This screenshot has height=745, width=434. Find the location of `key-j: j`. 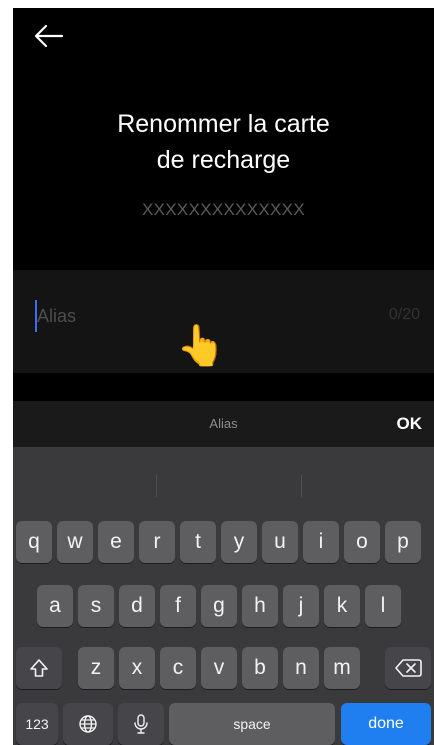

key-j: j is located at coordinates (301, 606).